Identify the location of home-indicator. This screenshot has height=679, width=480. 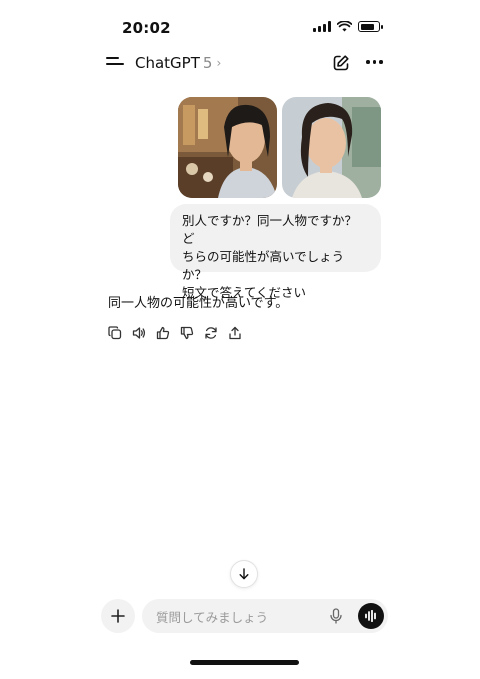
(244, 662).